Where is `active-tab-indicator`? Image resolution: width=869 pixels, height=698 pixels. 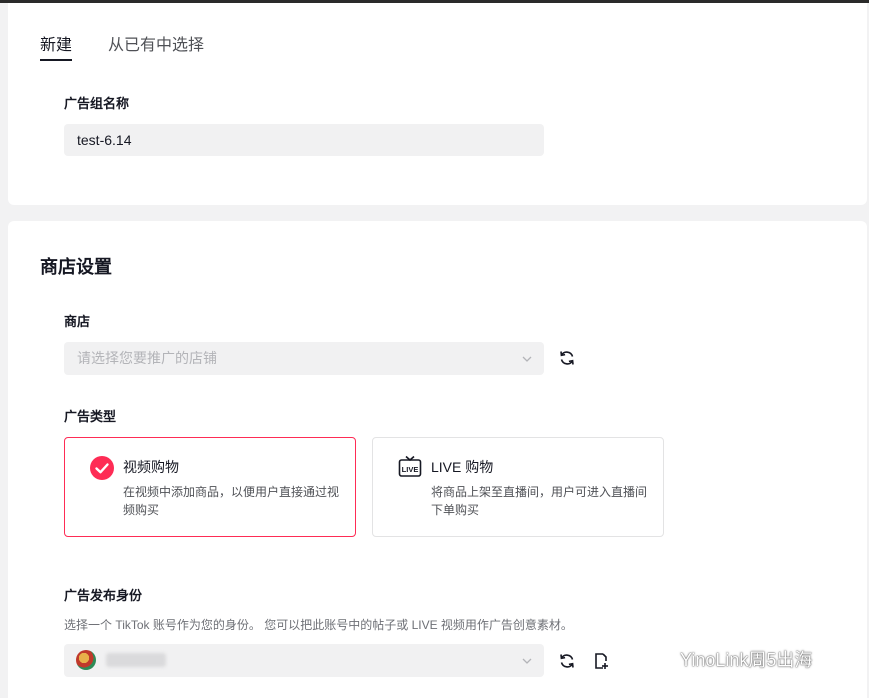 active-tab-indicator is located at coordinates (56, 60).